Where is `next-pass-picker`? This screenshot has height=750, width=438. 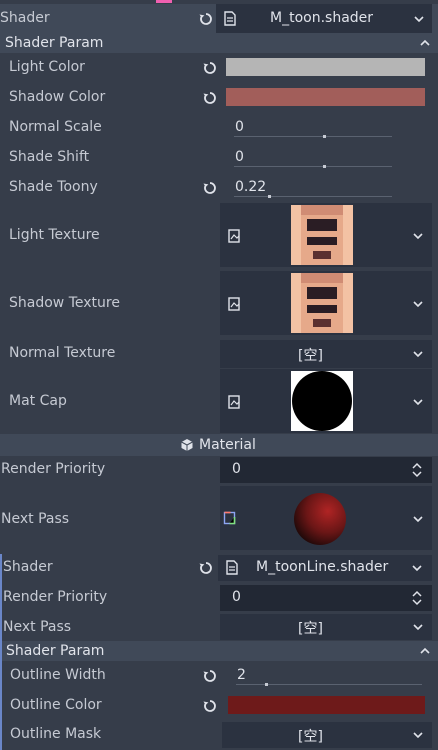
next-pass-picker is located at coordinates (326, 518).